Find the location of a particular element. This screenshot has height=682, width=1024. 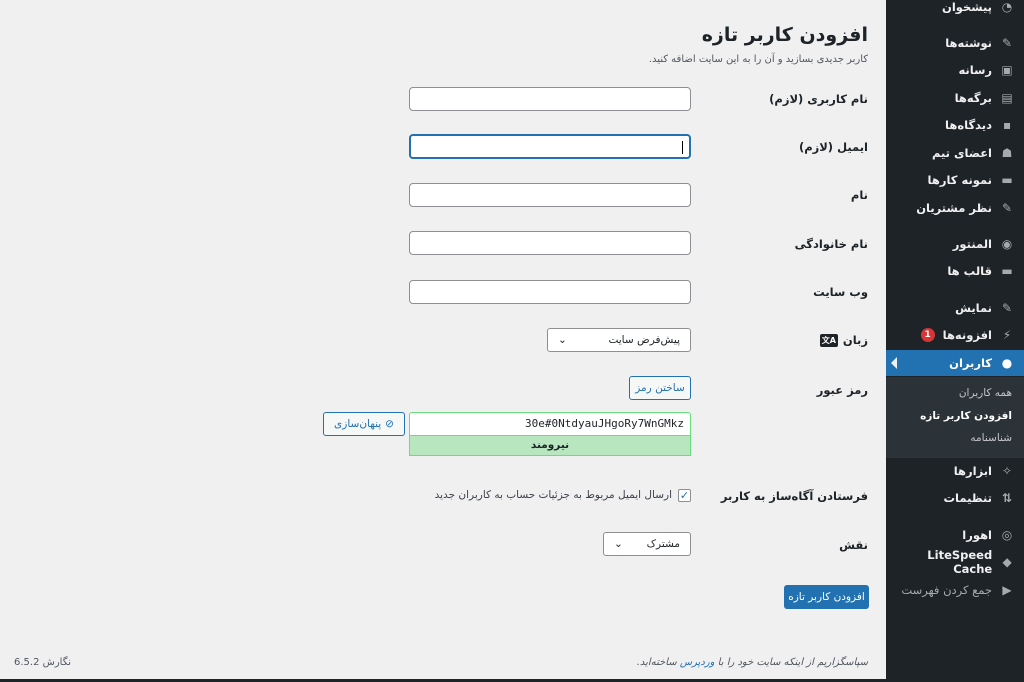

sidebar-item-12: ● کاربران is located at coordinates (955, 363).